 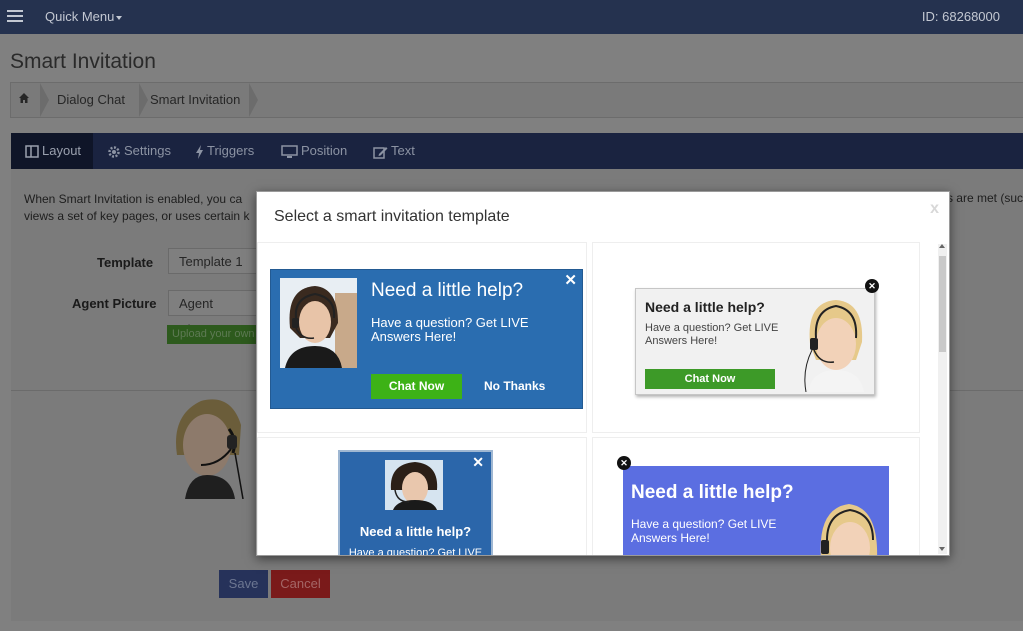 I want to click on agent-picture-label: Agent Picture, so click(x=114, y=303).